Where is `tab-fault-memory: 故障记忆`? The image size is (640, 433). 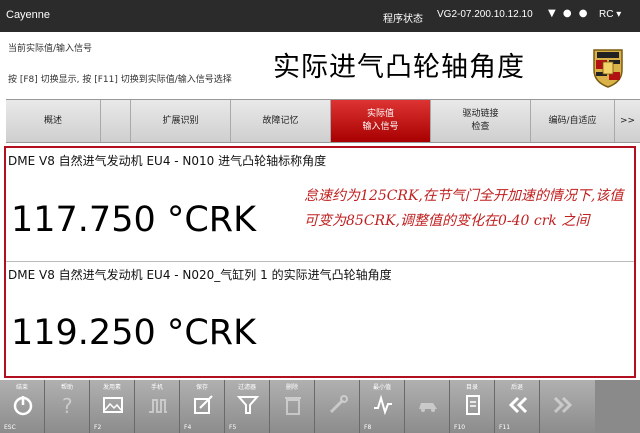 tab-fault-memory: 故障记忆 is located at coordinates (281, 121).